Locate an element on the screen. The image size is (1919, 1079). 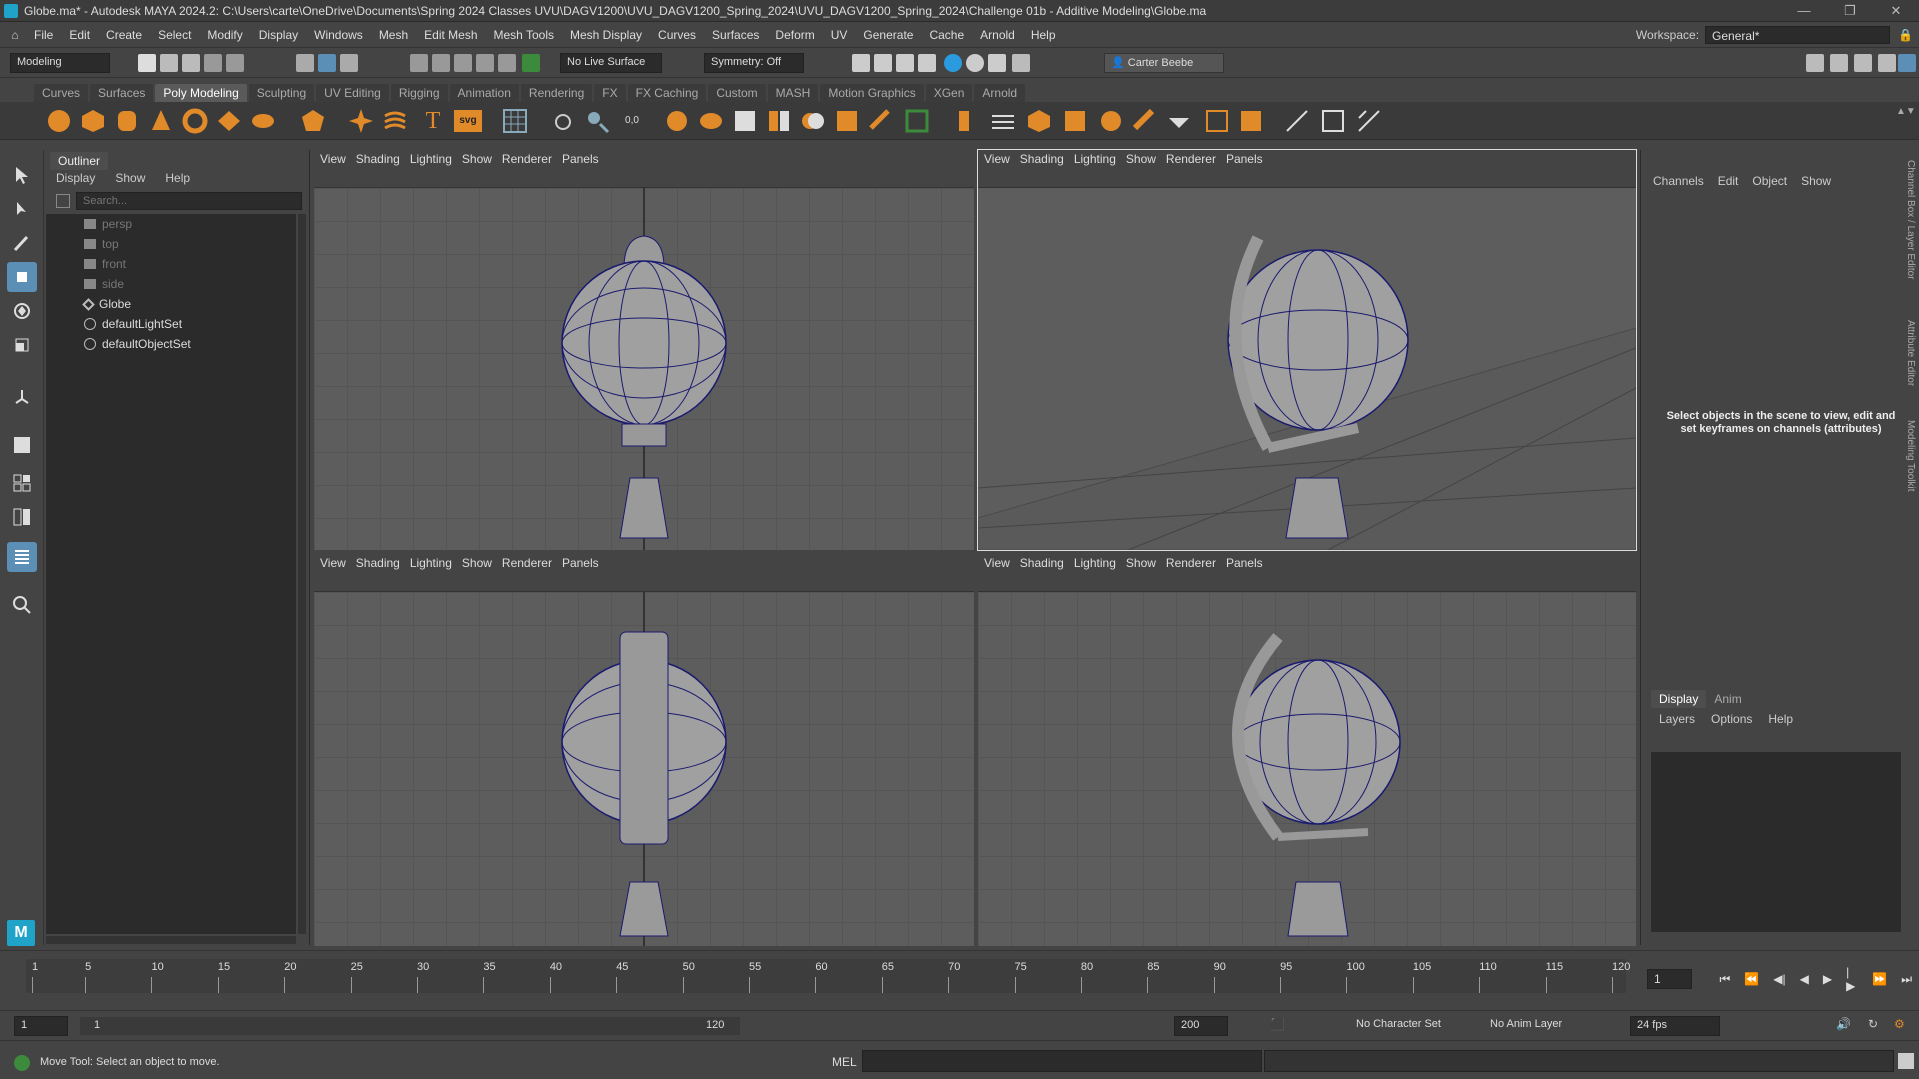
loop-icon: ↻ is located at coordinates (1873, 1024).